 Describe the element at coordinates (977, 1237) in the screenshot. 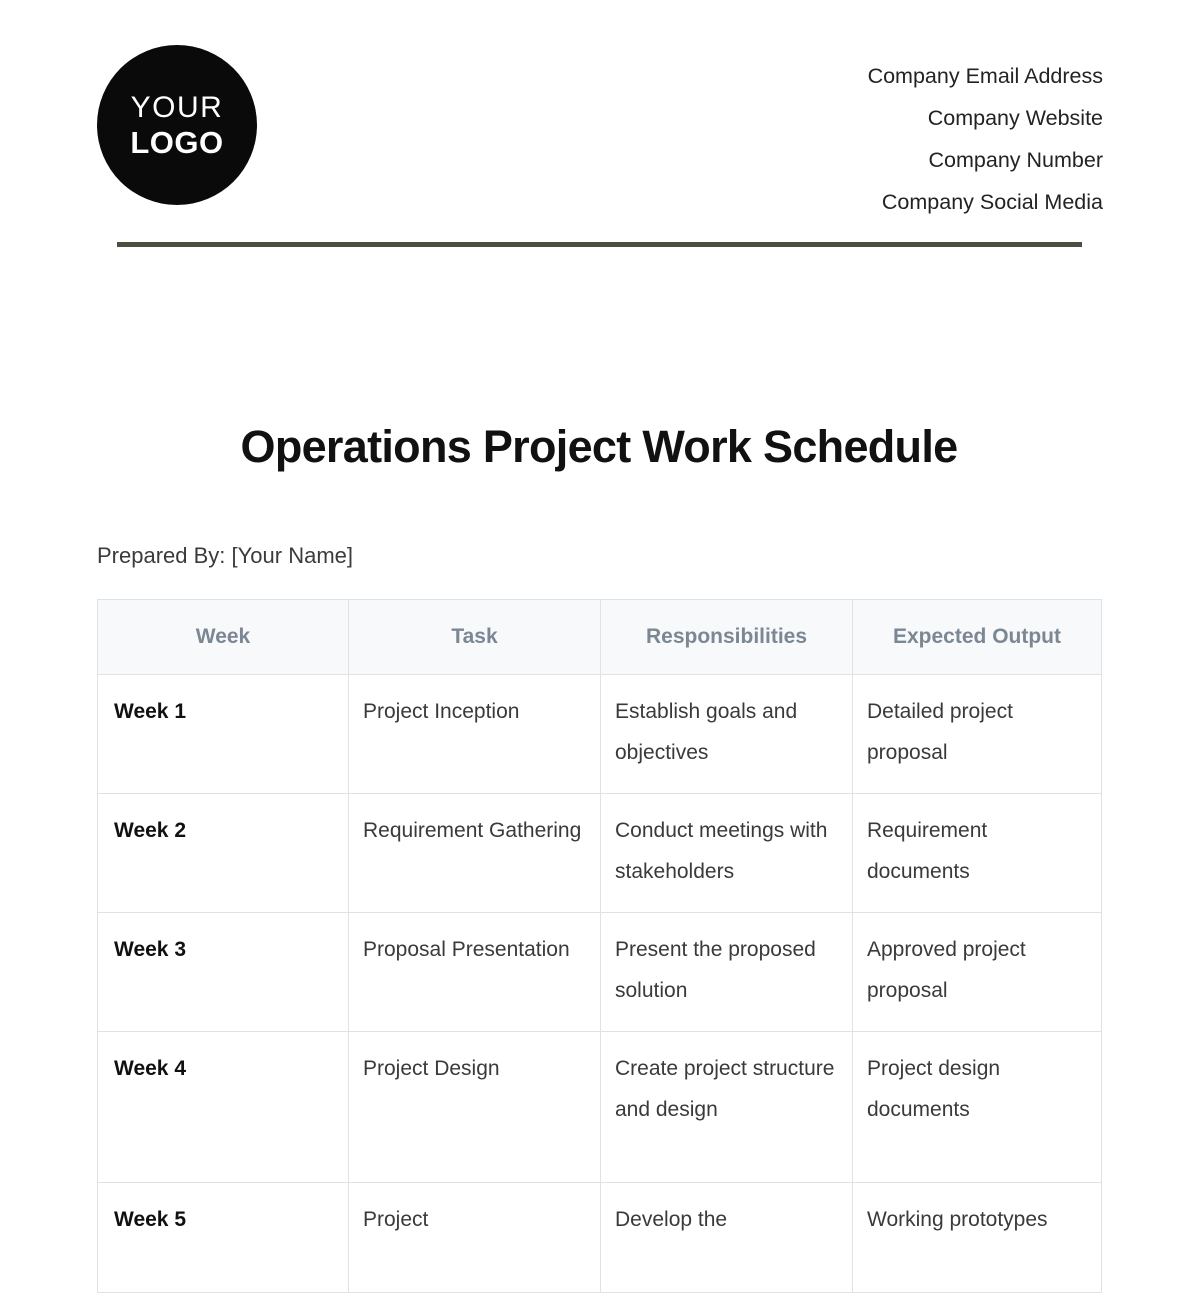

I see `cell-expected-output: Working prototypes` at that location.